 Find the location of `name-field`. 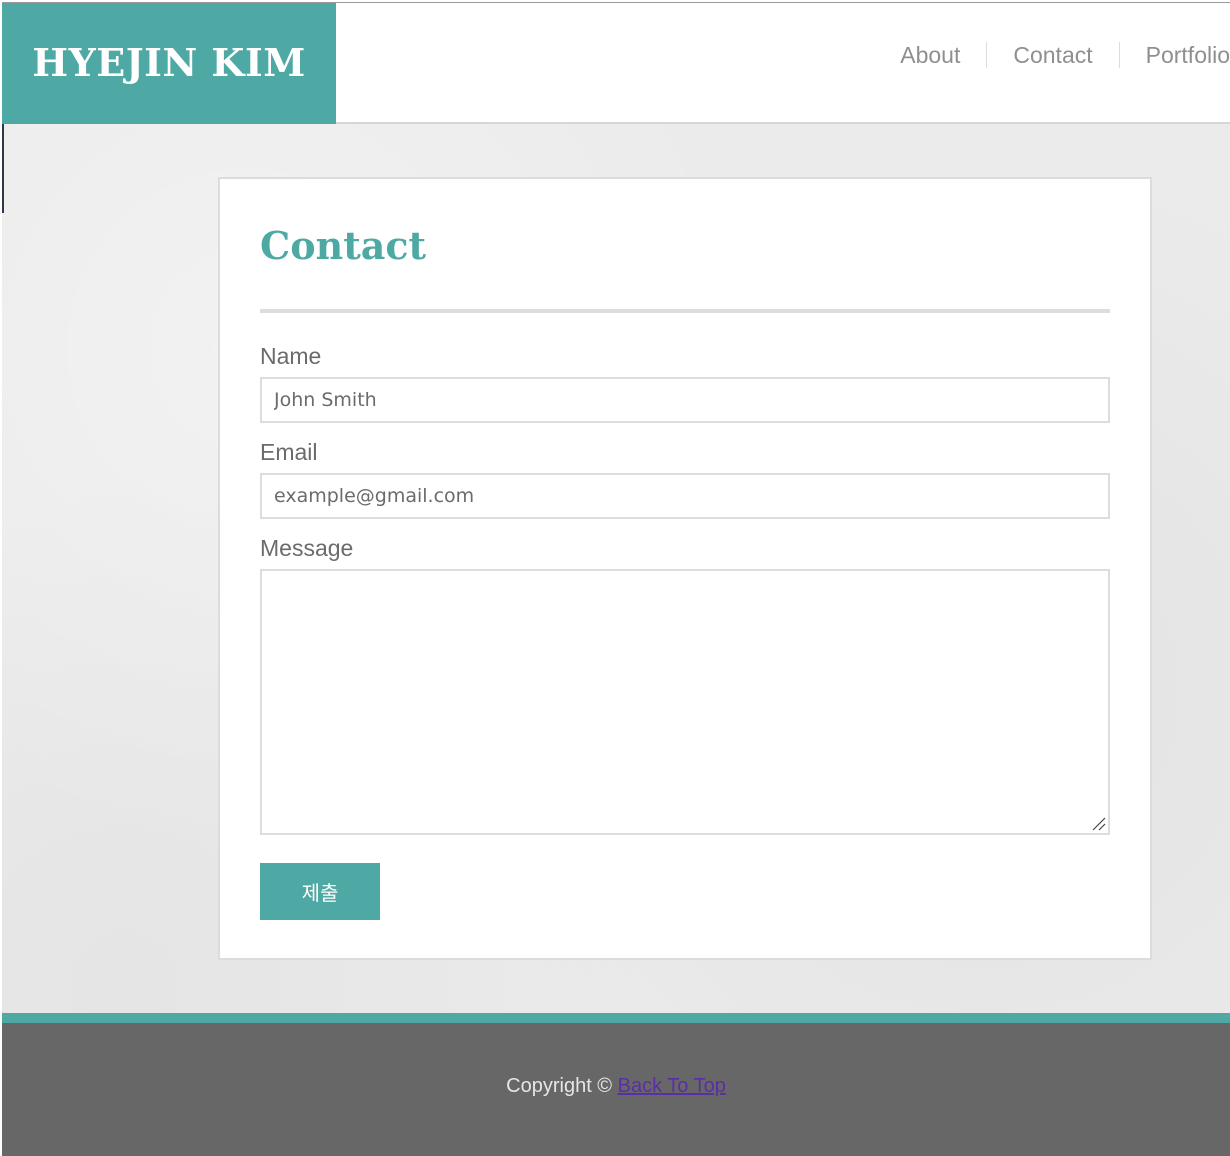

name-field is located at coordinates (685, 400).